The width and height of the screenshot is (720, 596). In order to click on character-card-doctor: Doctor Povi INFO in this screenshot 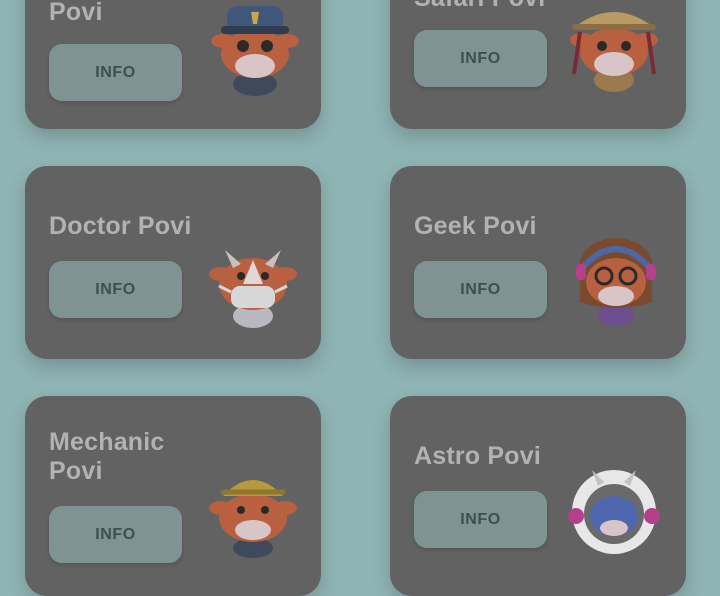, I will do `click(173, 262)`.